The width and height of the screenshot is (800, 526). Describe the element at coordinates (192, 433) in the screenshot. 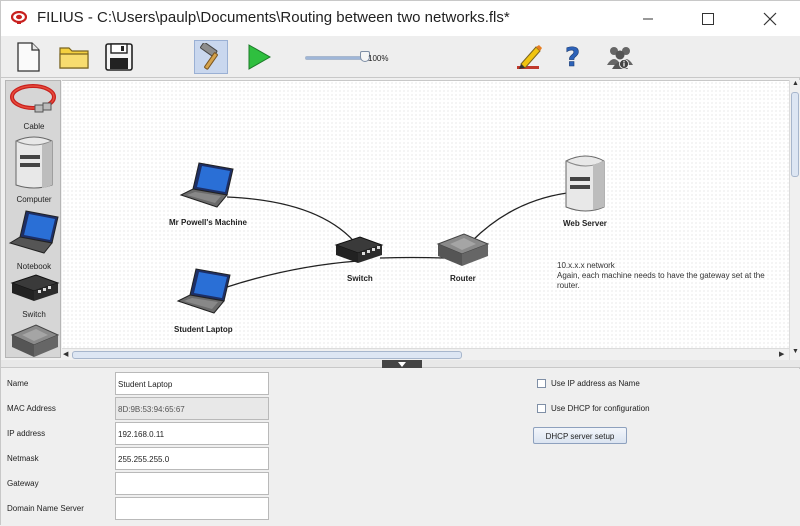

I see `ip-address-field: 192.168.0.11` at that location.